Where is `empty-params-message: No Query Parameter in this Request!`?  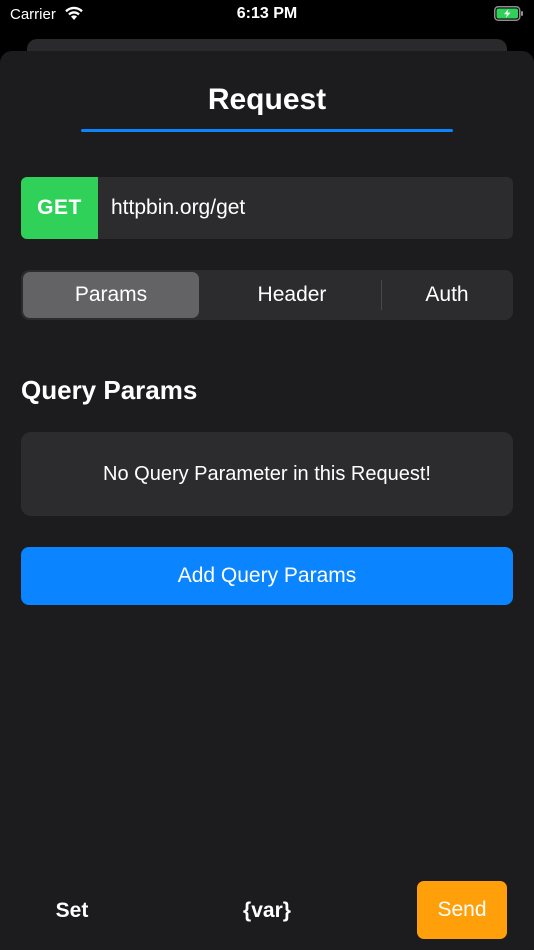 empty-params-message: No Query Parameter in this Request! is located at coordinates (267, 474).